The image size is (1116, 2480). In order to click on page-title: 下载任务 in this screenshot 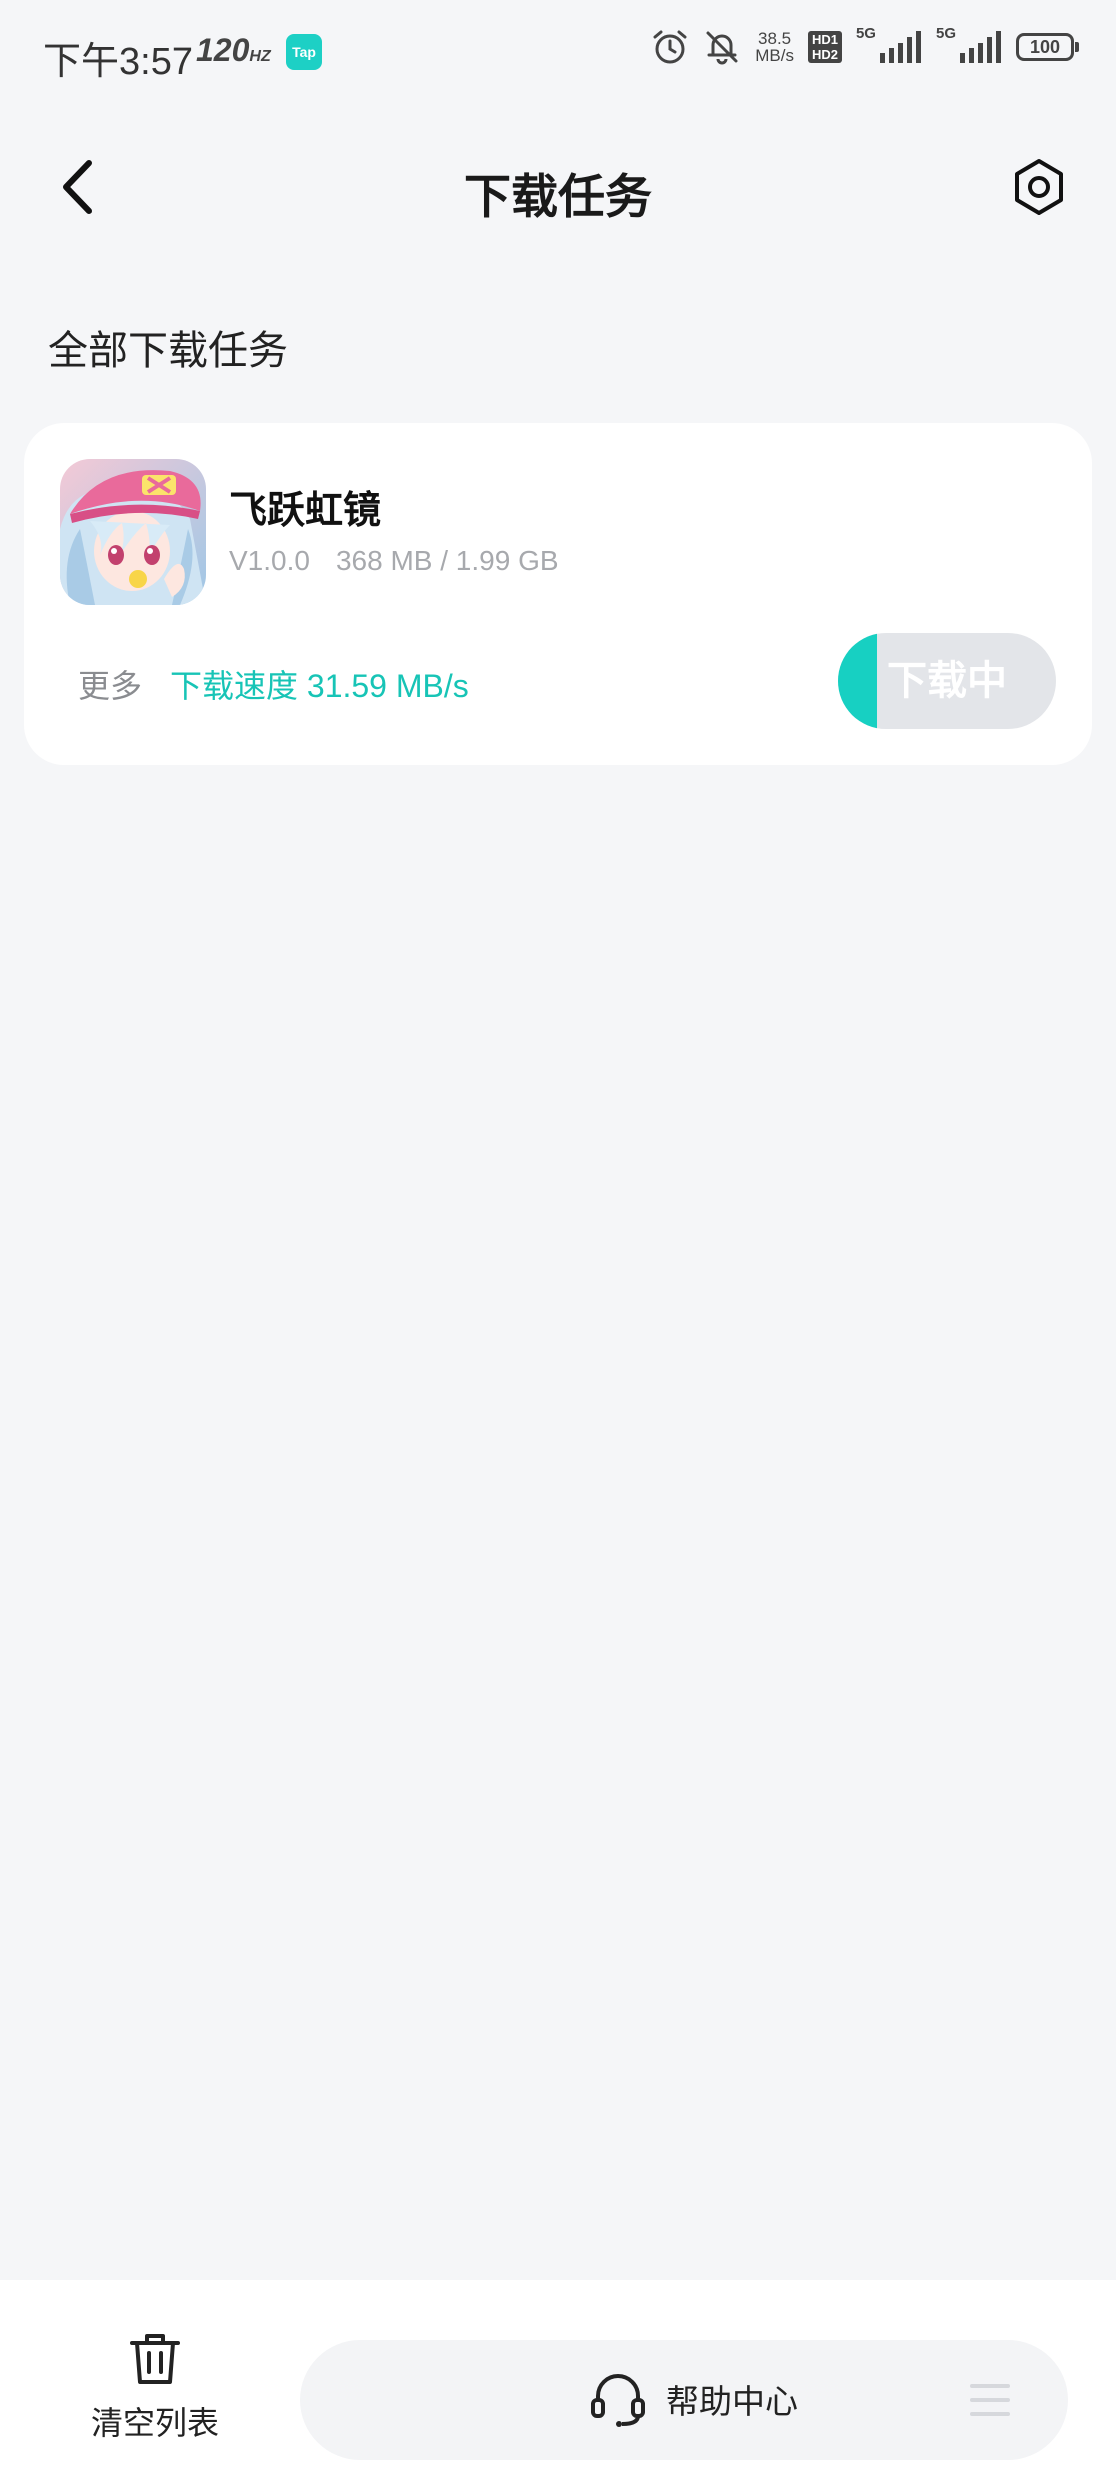, I will do `click(558, 196)`.